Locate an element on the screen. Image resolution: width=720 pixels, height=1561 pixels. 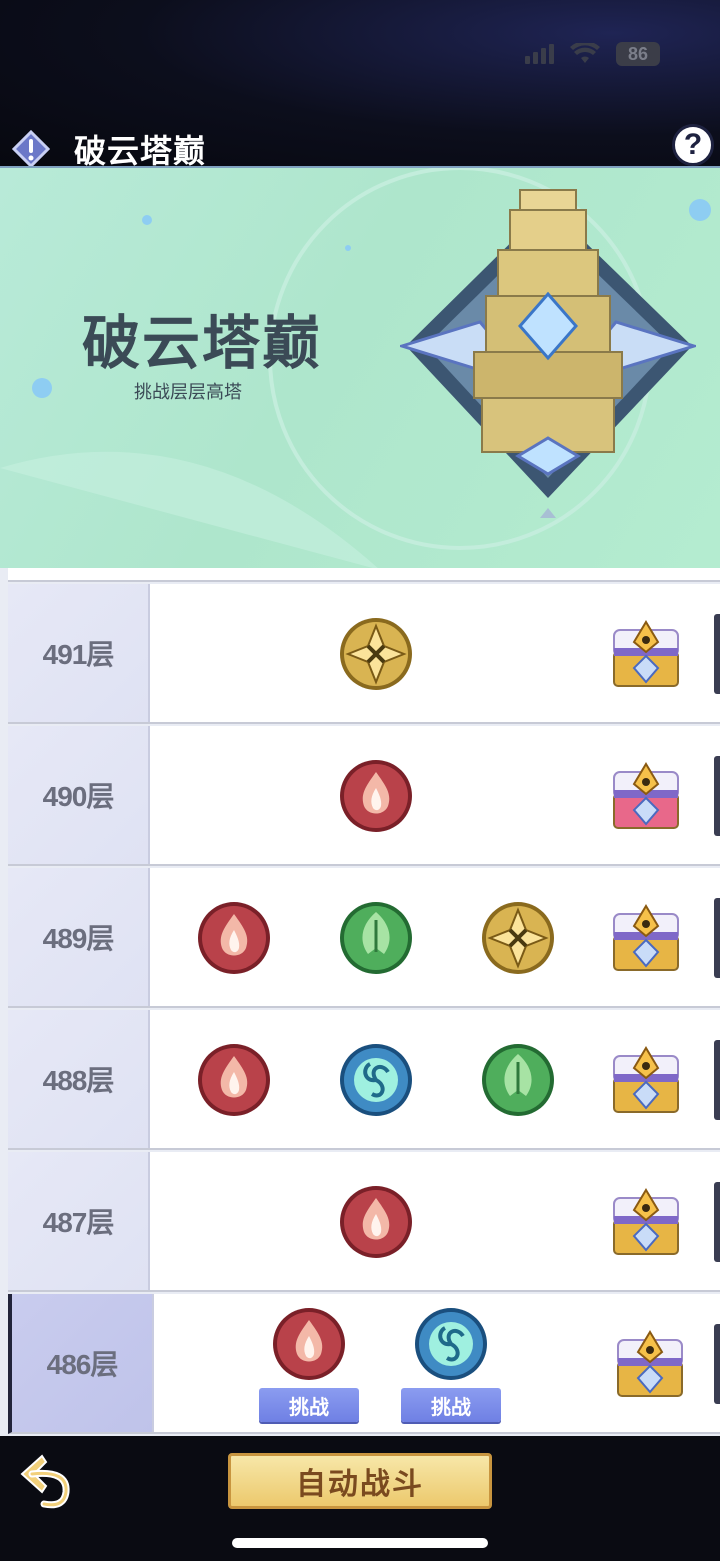
battery-indicator: 86 is located at coordinates (638, 54).